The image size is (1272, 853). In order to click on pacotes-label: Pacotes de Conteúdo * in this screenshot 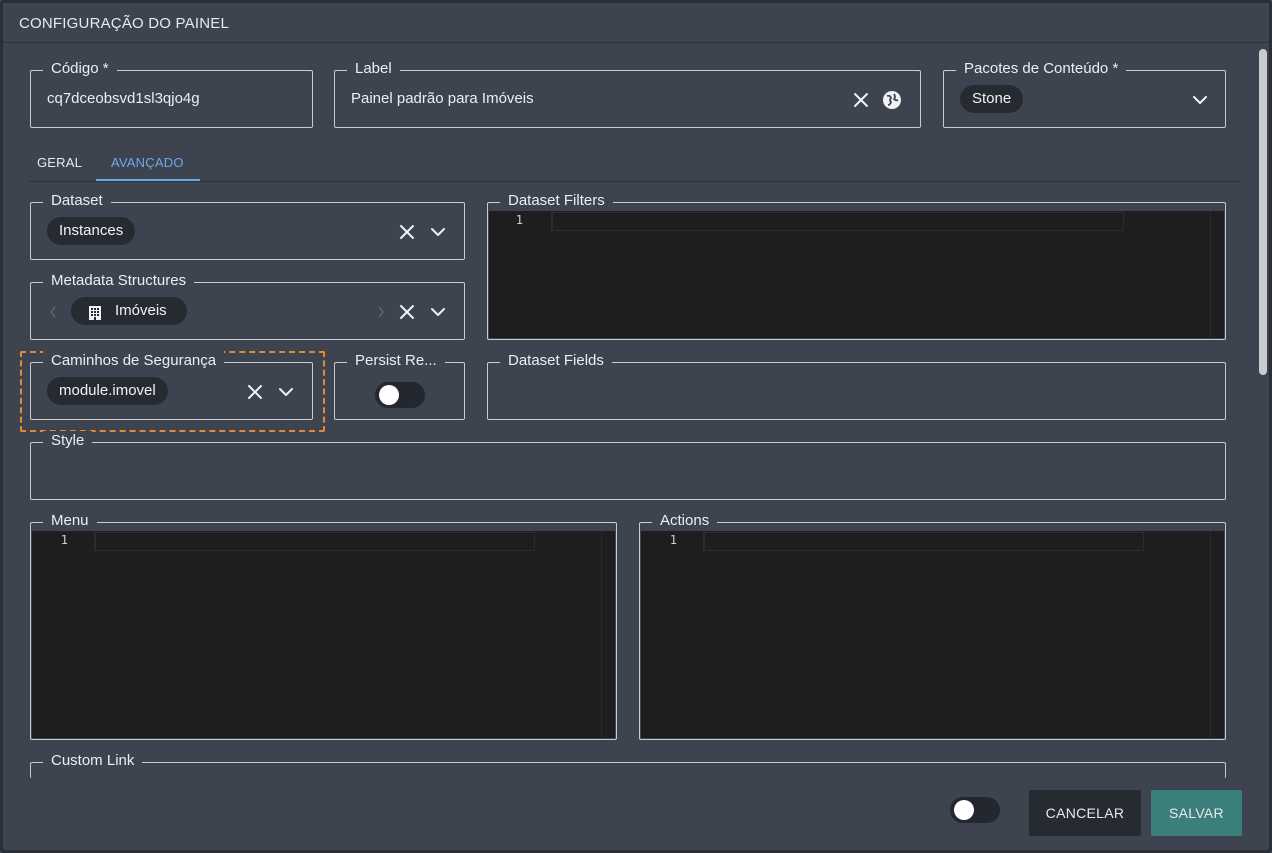, I will do `click(1041, 69)`.